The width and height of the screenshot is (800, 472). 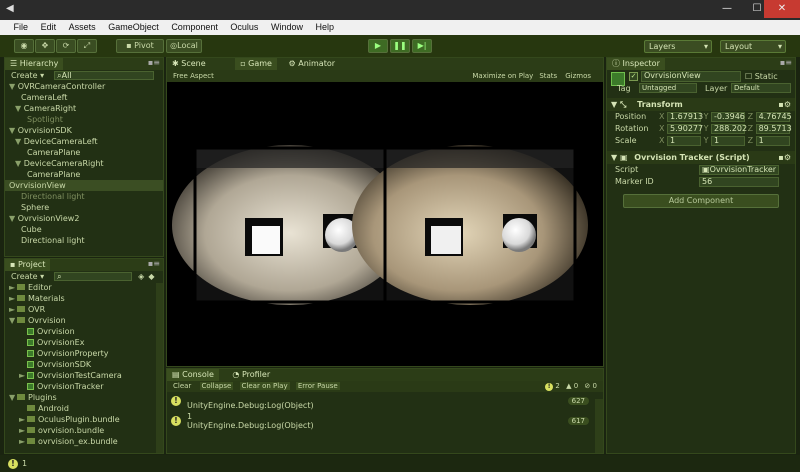 I want to click on active-checkbox: ✓, so click(x=633, y=76).